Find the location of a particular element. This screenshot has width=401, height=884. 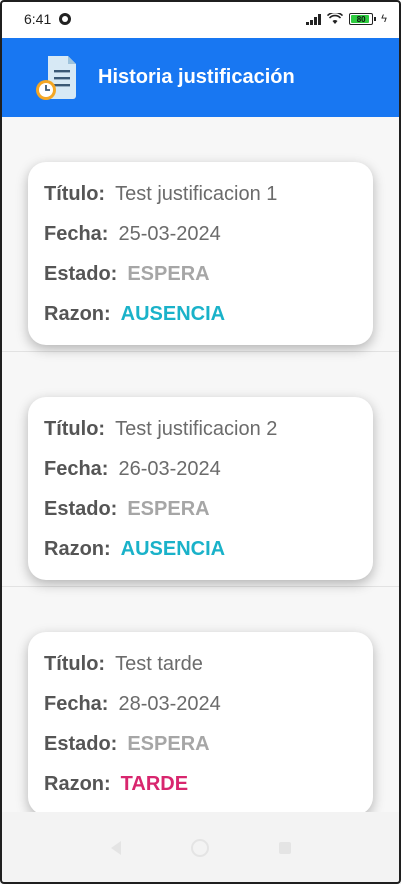

status-time: 6:41 is located at coordinates (38, 19).